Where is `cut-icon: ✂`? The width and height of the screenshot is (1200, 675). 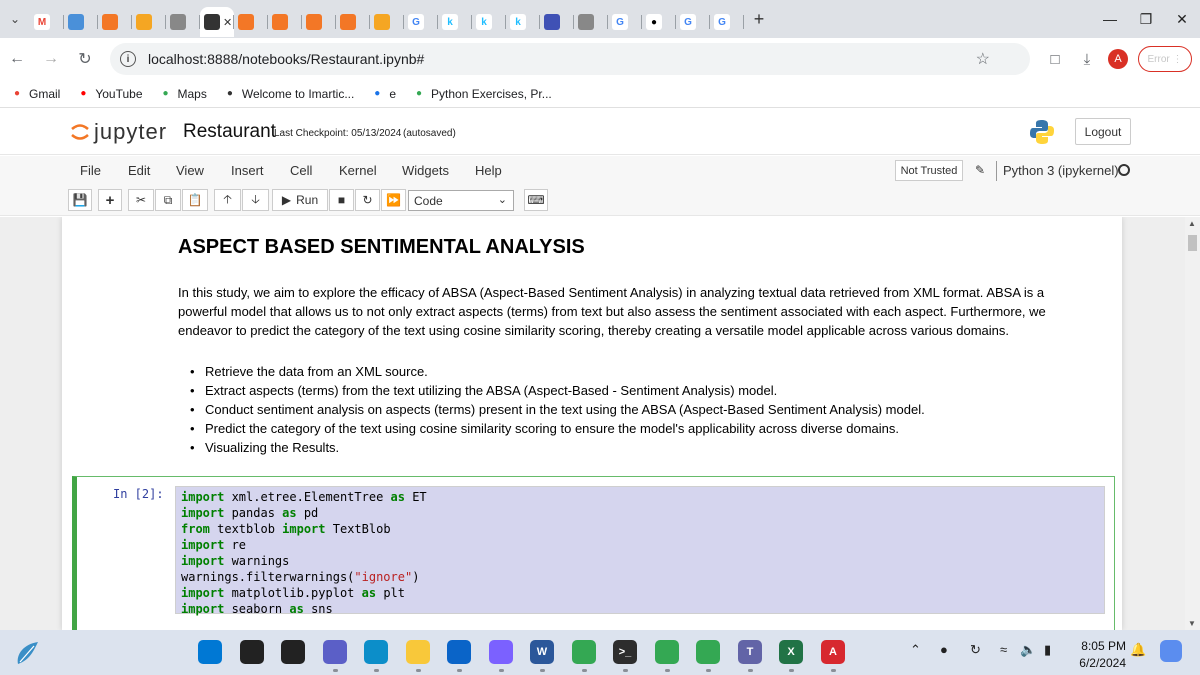
cut-icon: ✂ is located at coordinates (141, 200).